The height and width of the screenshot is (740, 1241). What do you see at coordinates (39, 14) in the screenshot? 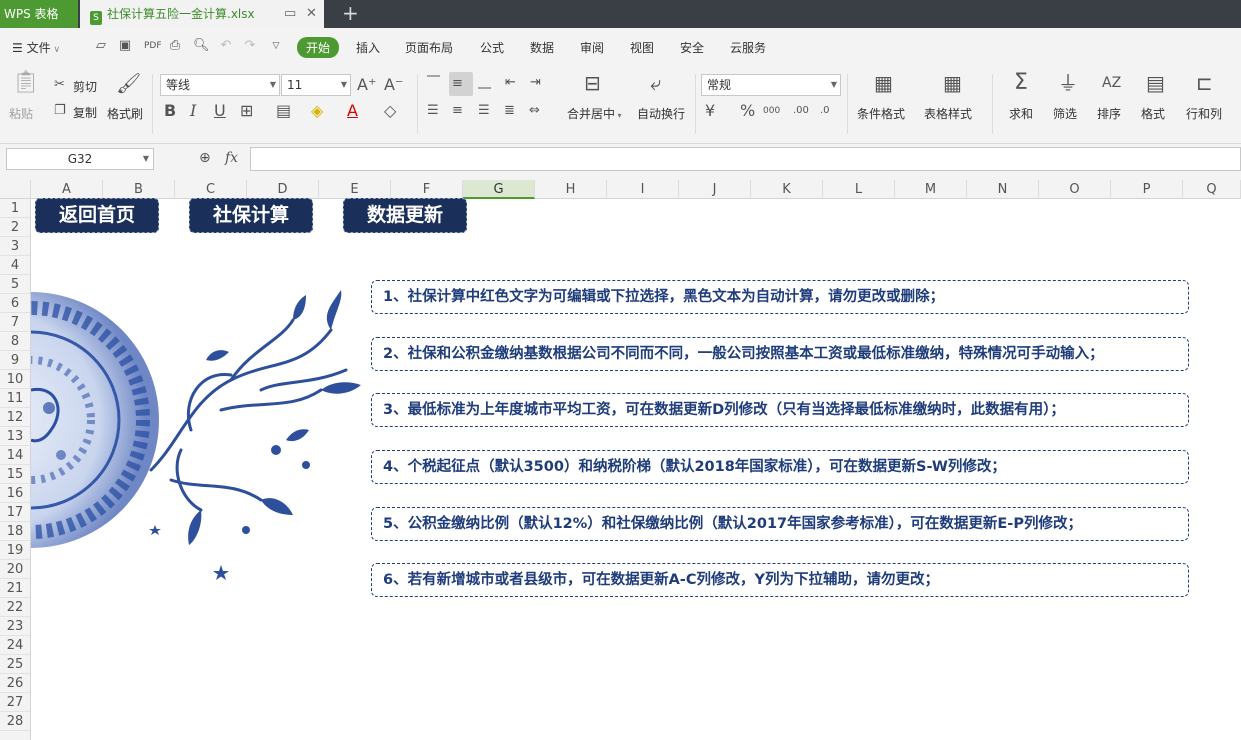
I see `app-tab: WPS 表格` at bounding box center [39, 14].